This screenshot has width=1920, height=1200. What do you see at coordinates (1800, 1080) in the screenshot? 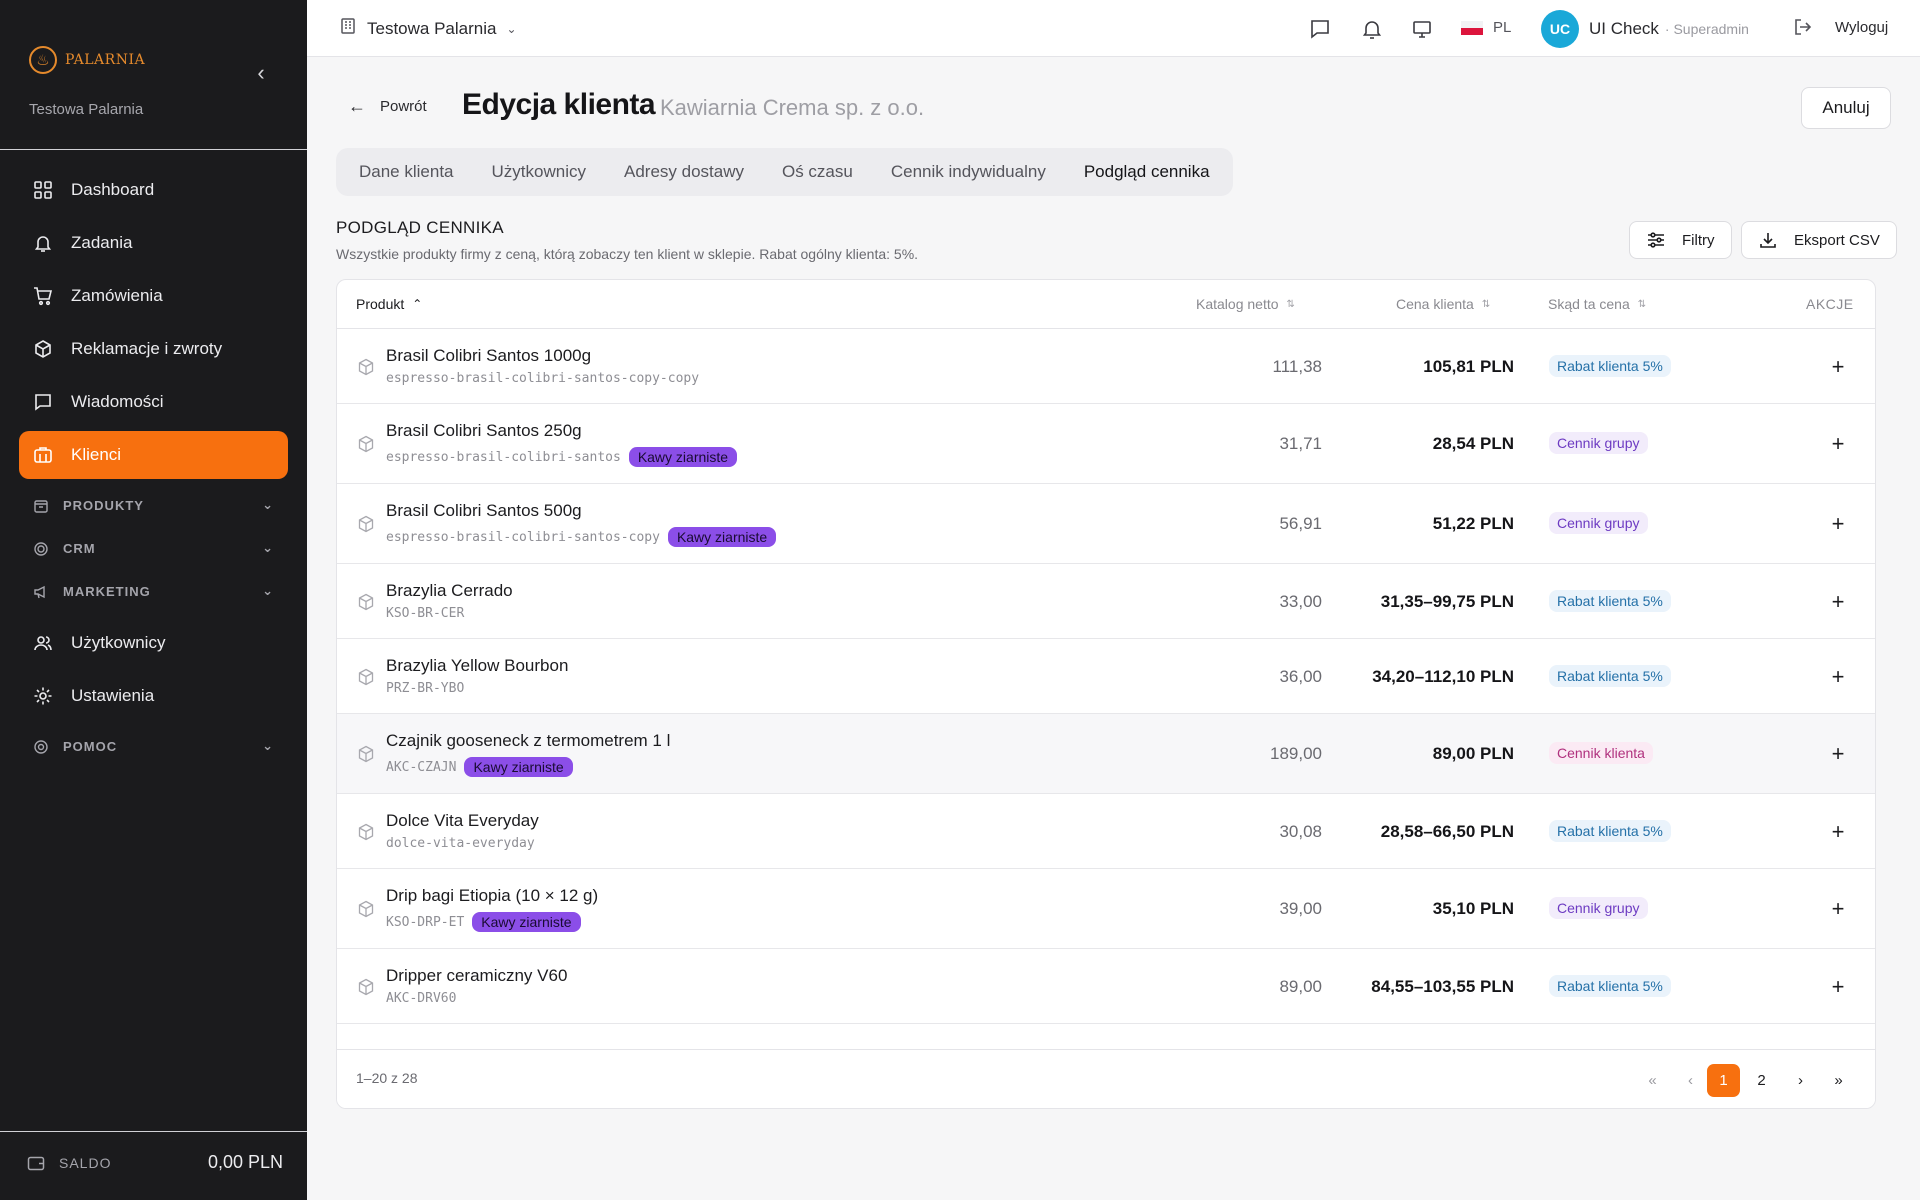
I see `next-page-icon: ›` at bounding box center [1800, 1080].